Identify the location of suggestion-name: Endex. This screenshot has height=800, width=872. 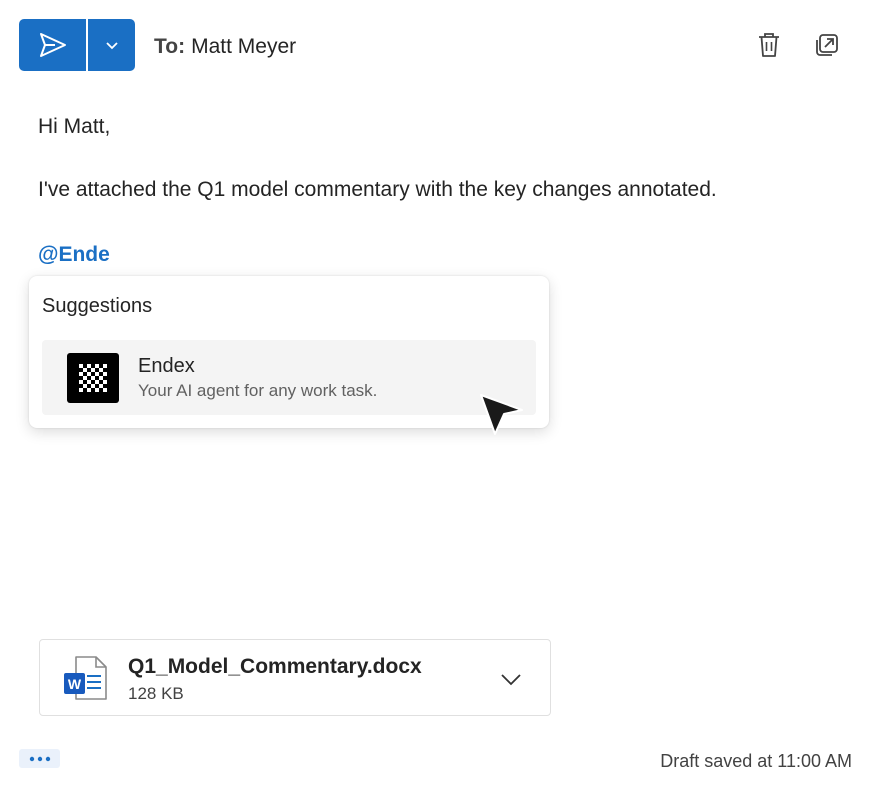
(166, 366).